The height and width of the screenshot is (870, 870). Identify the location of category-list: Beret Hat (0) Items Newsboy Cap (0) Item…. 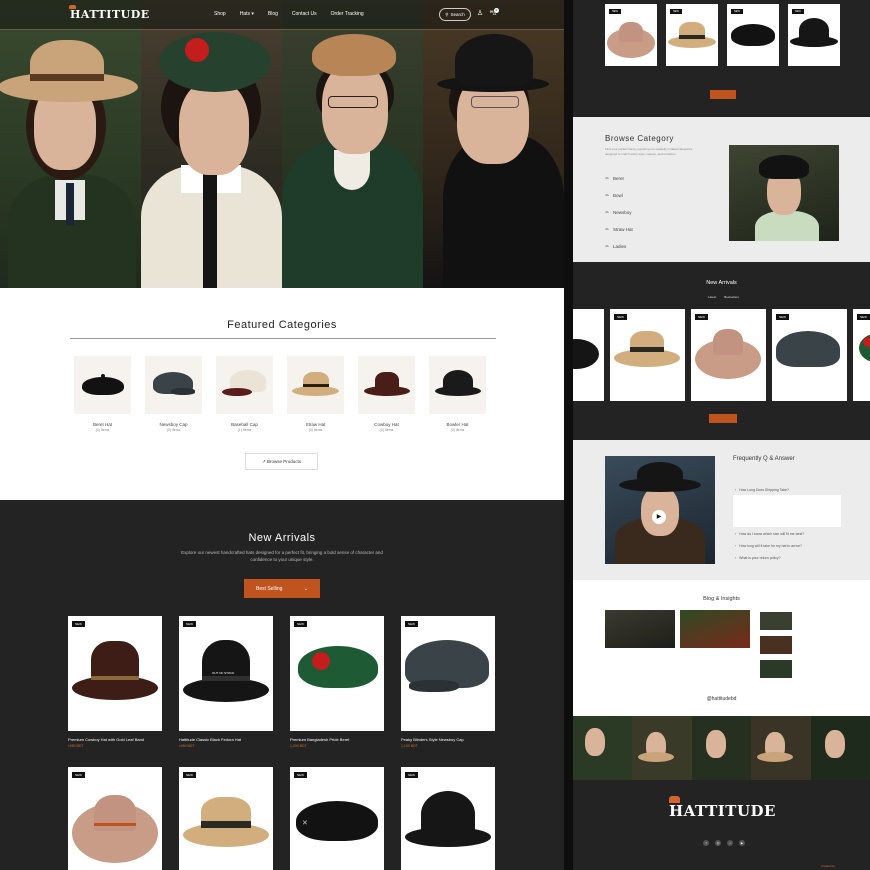
(280, 394).